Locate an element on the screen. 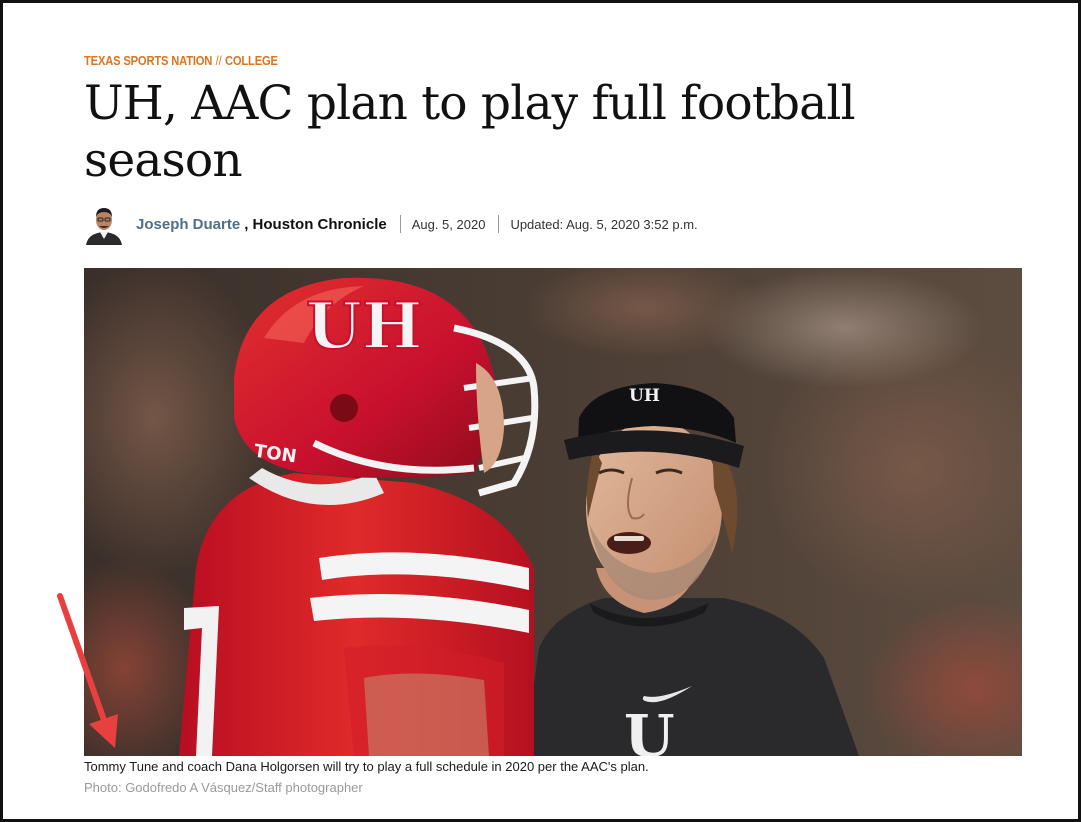 This screenshot has height=822, width=1081. updated-date: Updated: Aug. 5, 2020 3:52 p.m. is located at coordinates (604, 224).